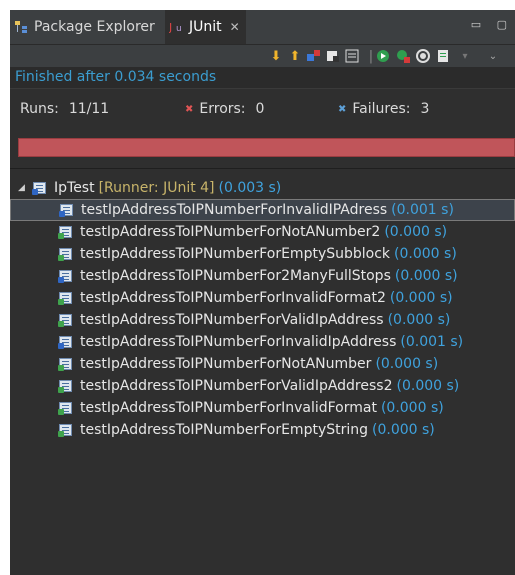  I want to click on tab-label: Package Explorer, so click(94, 27).